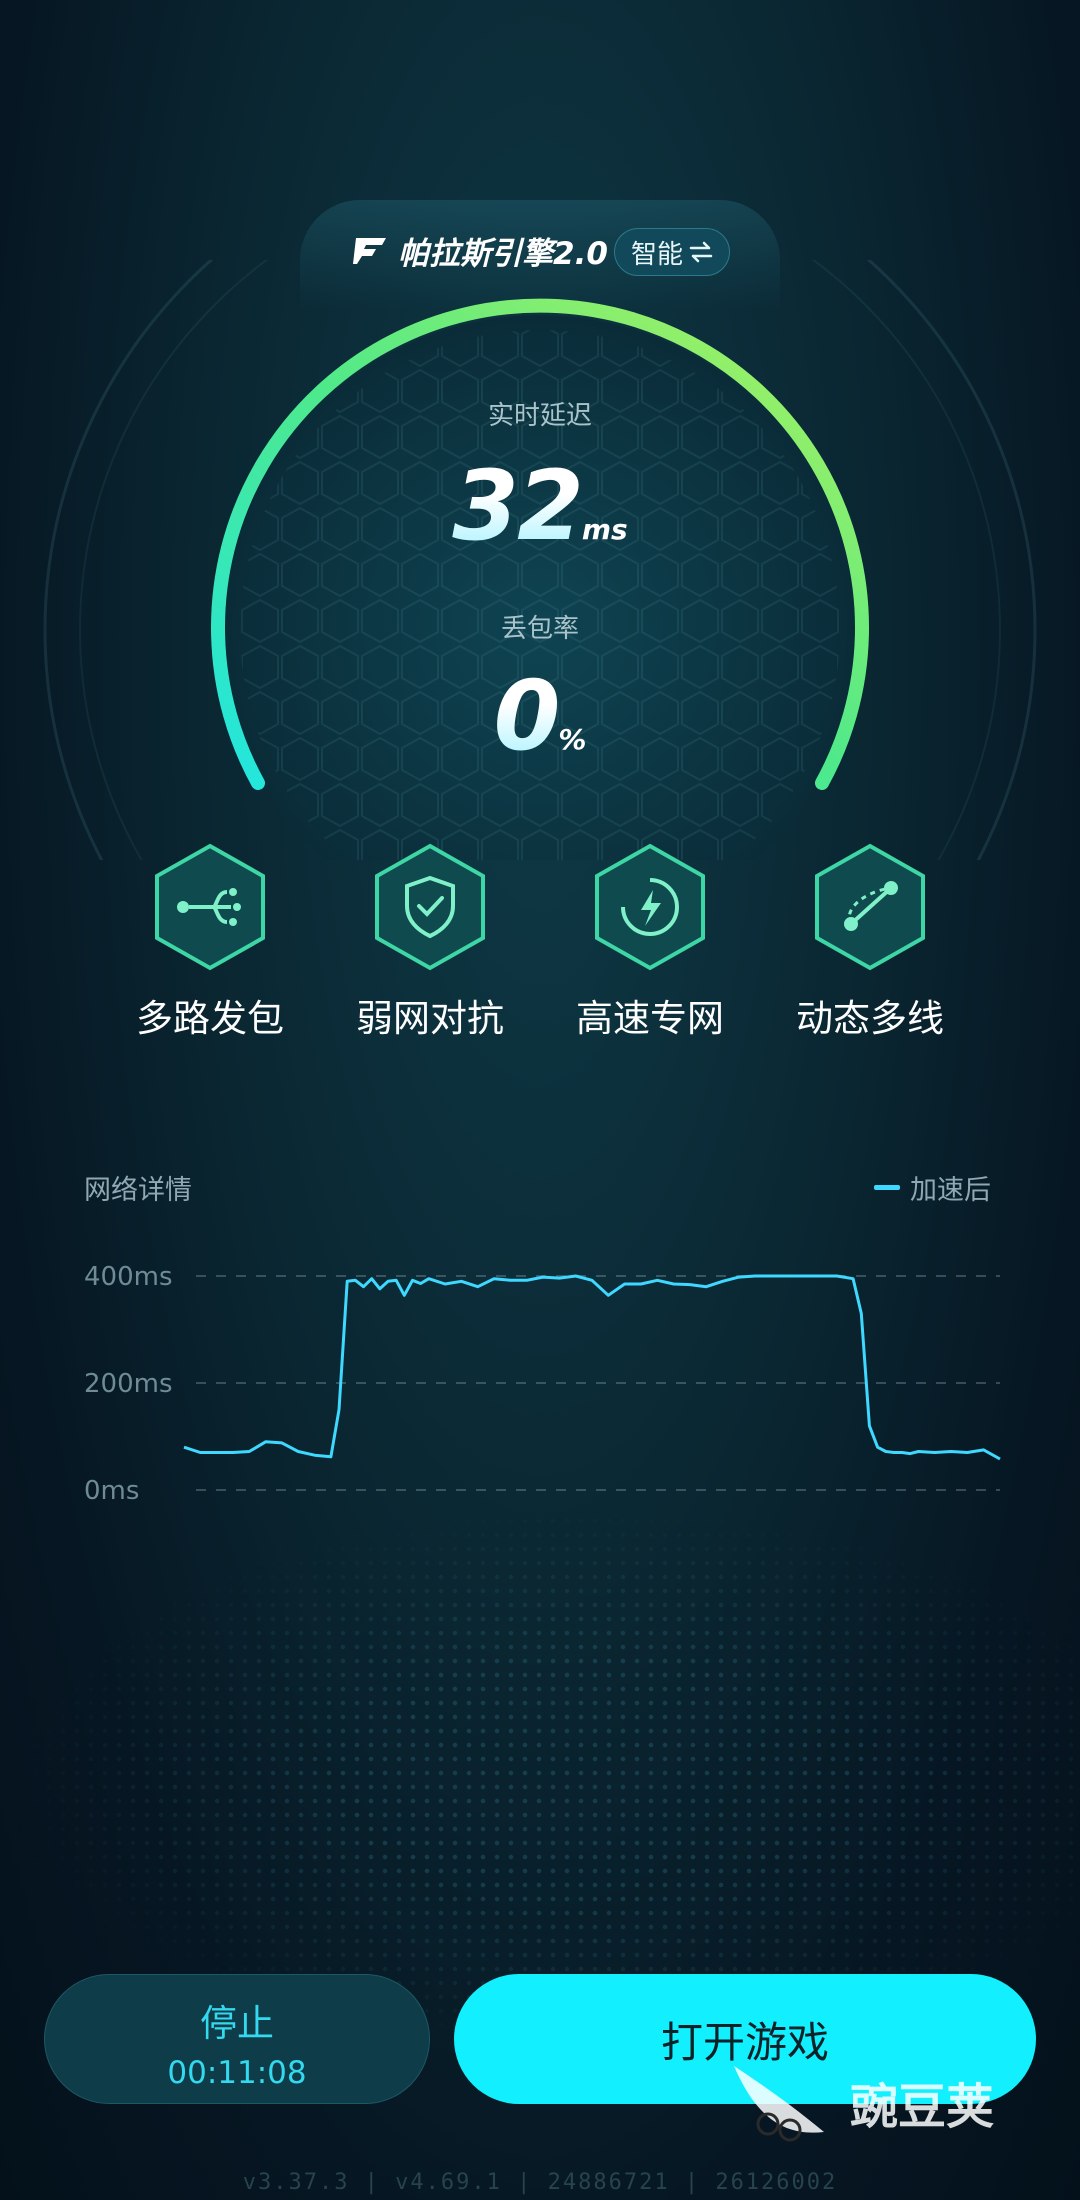 This screenshot has height=2200, width=1080. What do you see at coordinates (128, 1277) in the screenshot?
I see `y-tick-label: 400ms` at bounding box center [128, 1277].